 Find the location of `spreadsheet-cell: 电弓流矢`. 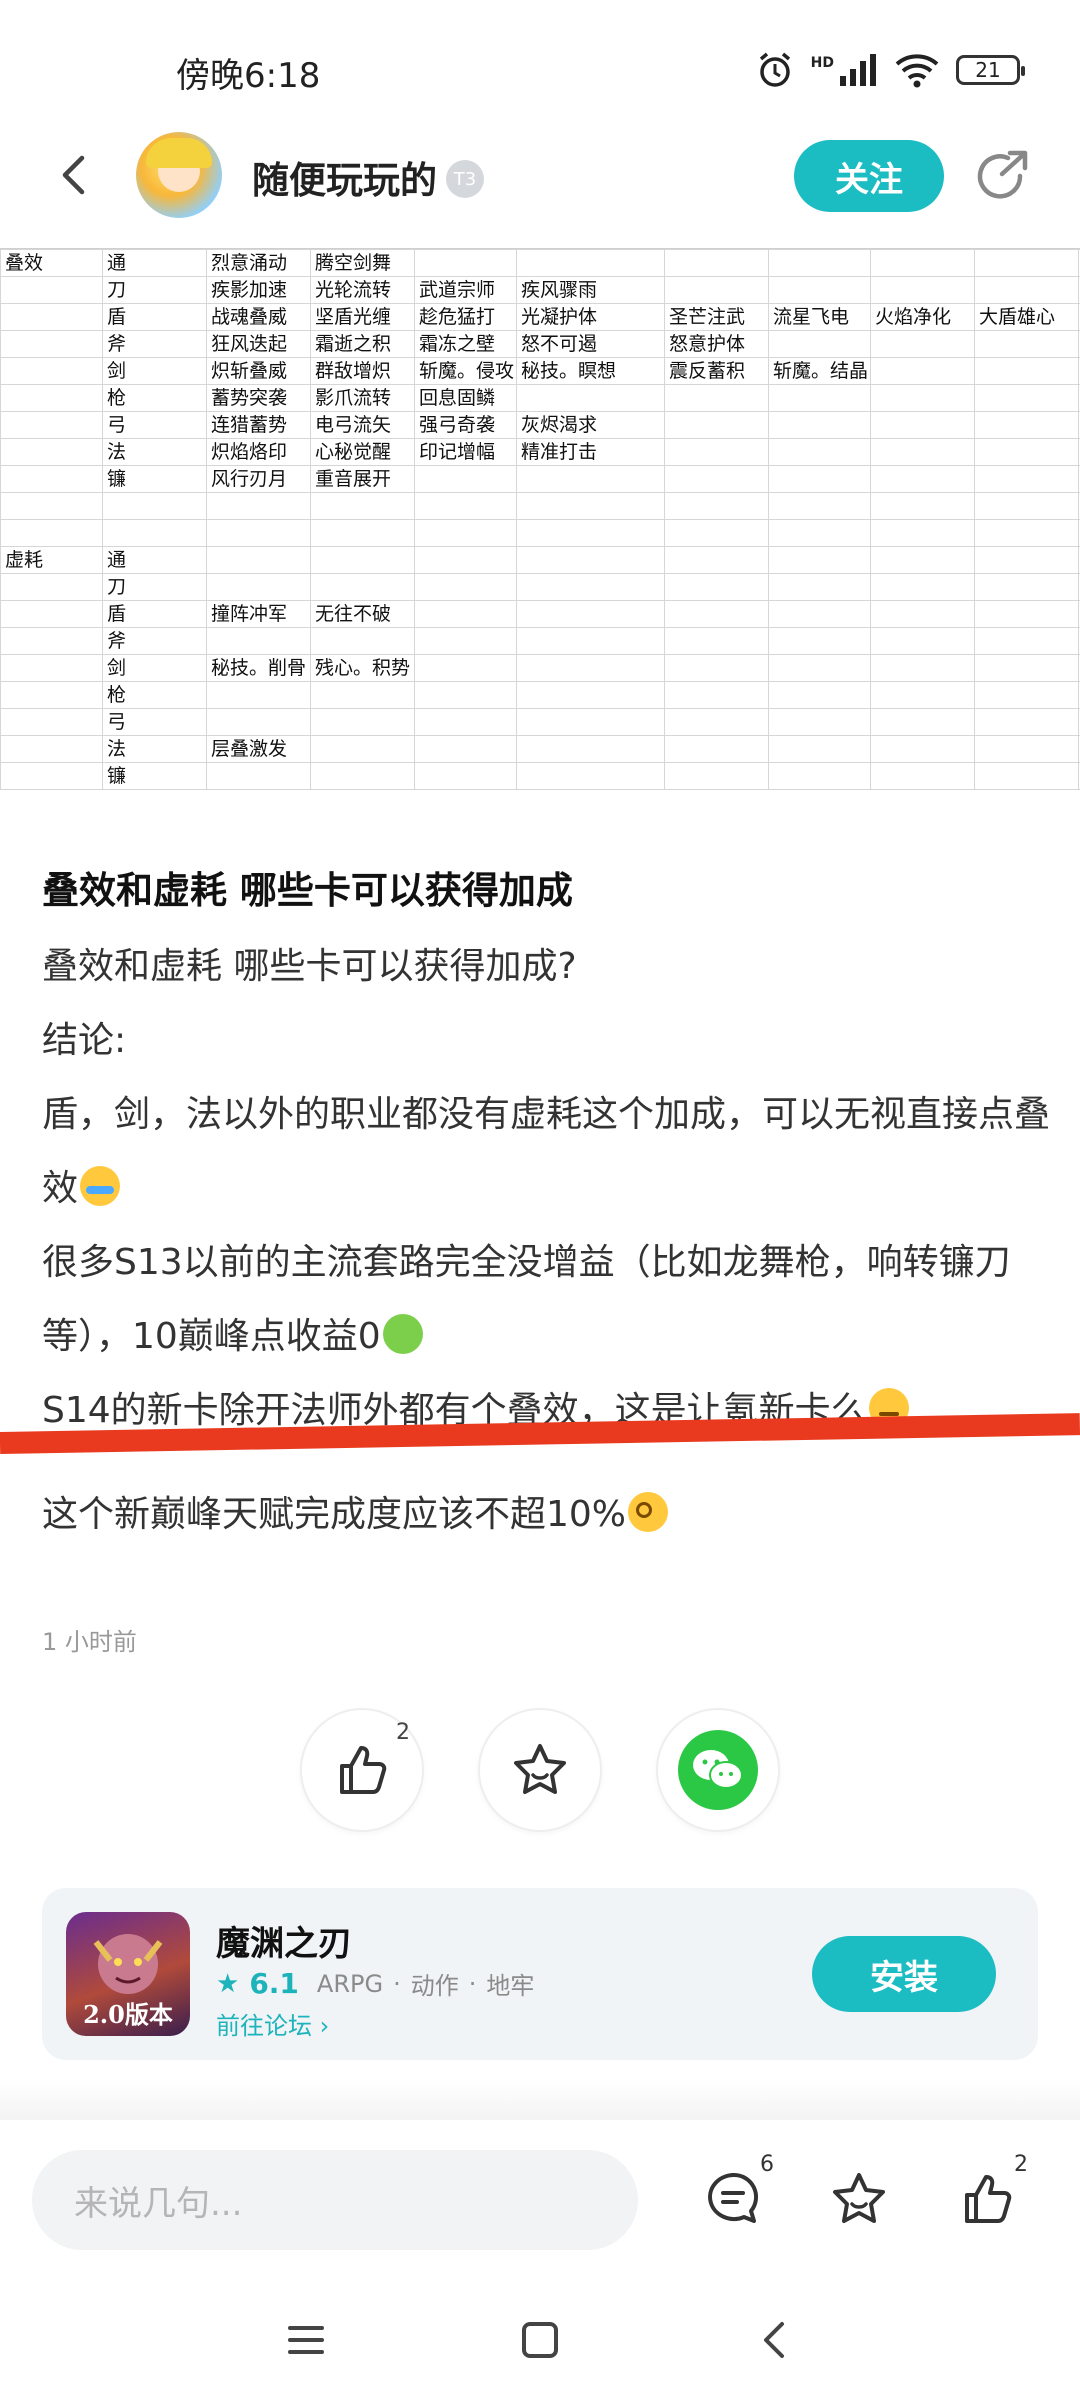

spreadsheet-cell: 电弓流矢 is located at coordinates (362, 425).